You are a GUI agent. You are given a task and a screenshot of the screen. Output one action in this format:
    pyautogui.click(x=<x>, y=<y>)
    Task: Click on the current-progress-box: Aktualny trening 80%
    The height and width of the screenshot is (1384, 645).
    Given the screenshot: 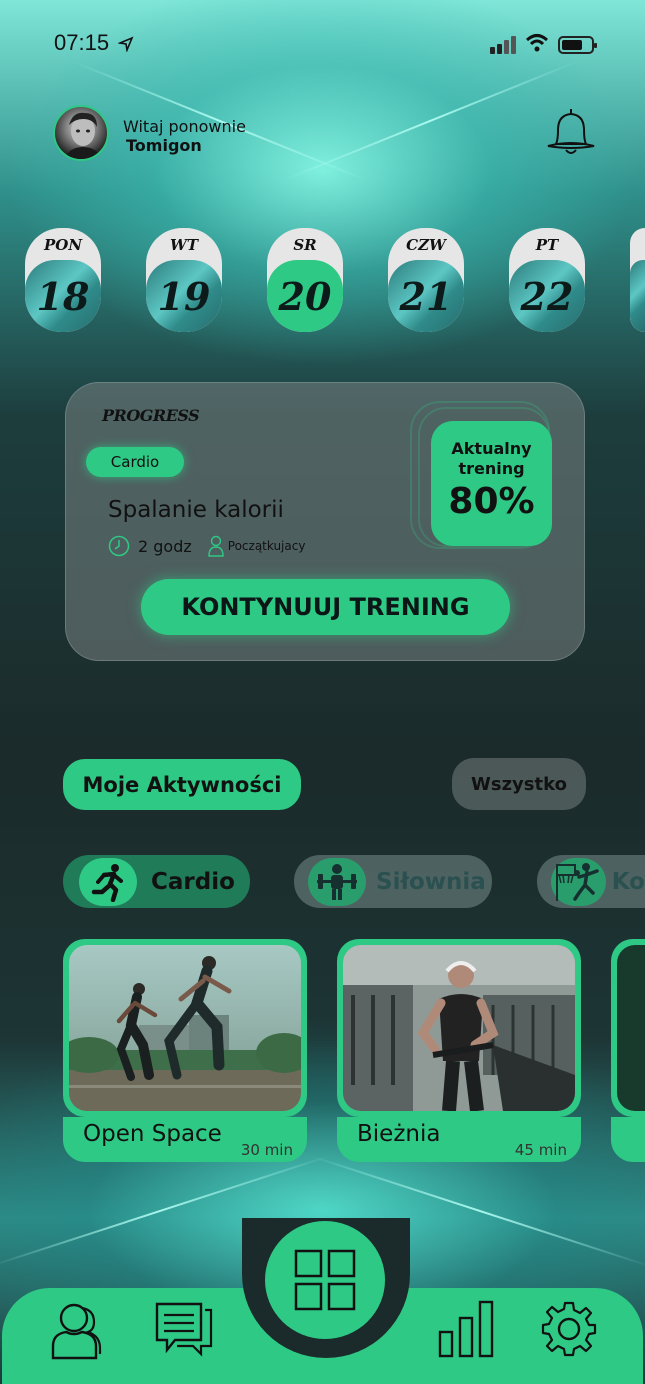 What is the action you would take?
    pyautogui.click(x=491, y=483)
    